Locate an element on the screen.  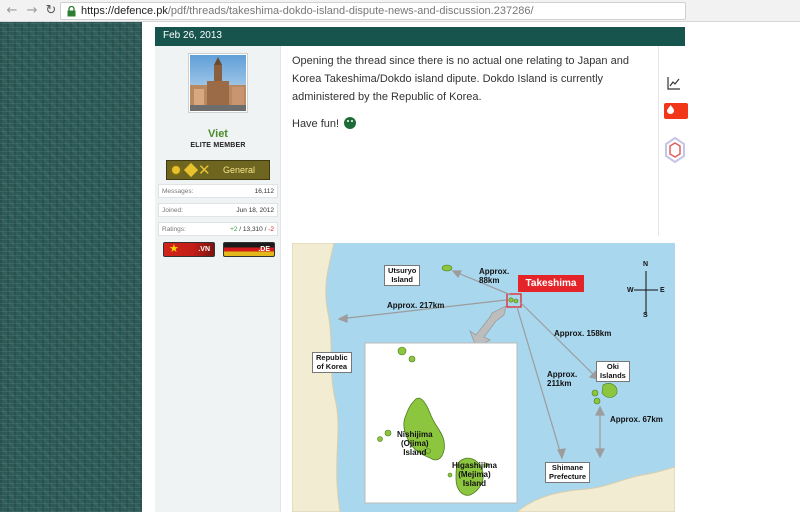
chart-icon is located at coordinates (674, 83).